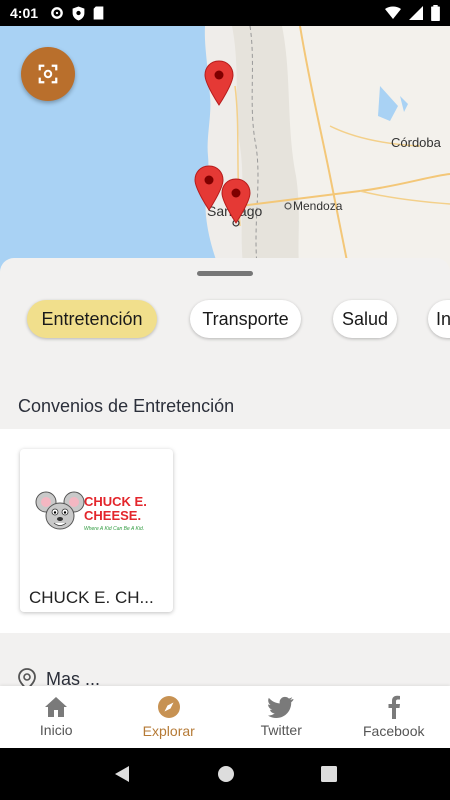 This screenshot has width=450, height=800. Describe the element at coordinates (225, 273) in the screenshot. I see `sheet-drag-handle` at that location.